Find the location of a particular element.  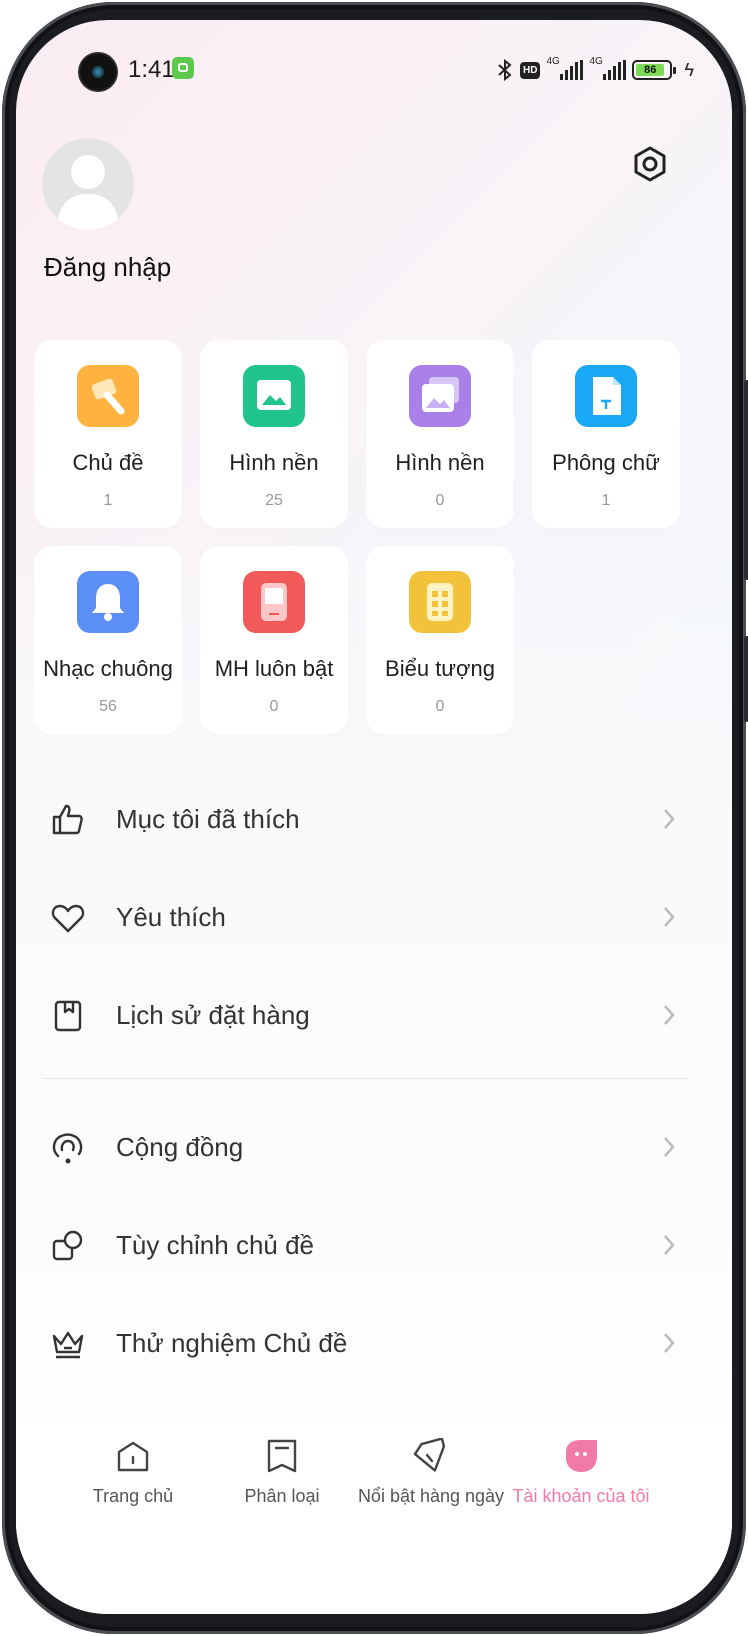

bell-icon is located at coordinates (108, 602).